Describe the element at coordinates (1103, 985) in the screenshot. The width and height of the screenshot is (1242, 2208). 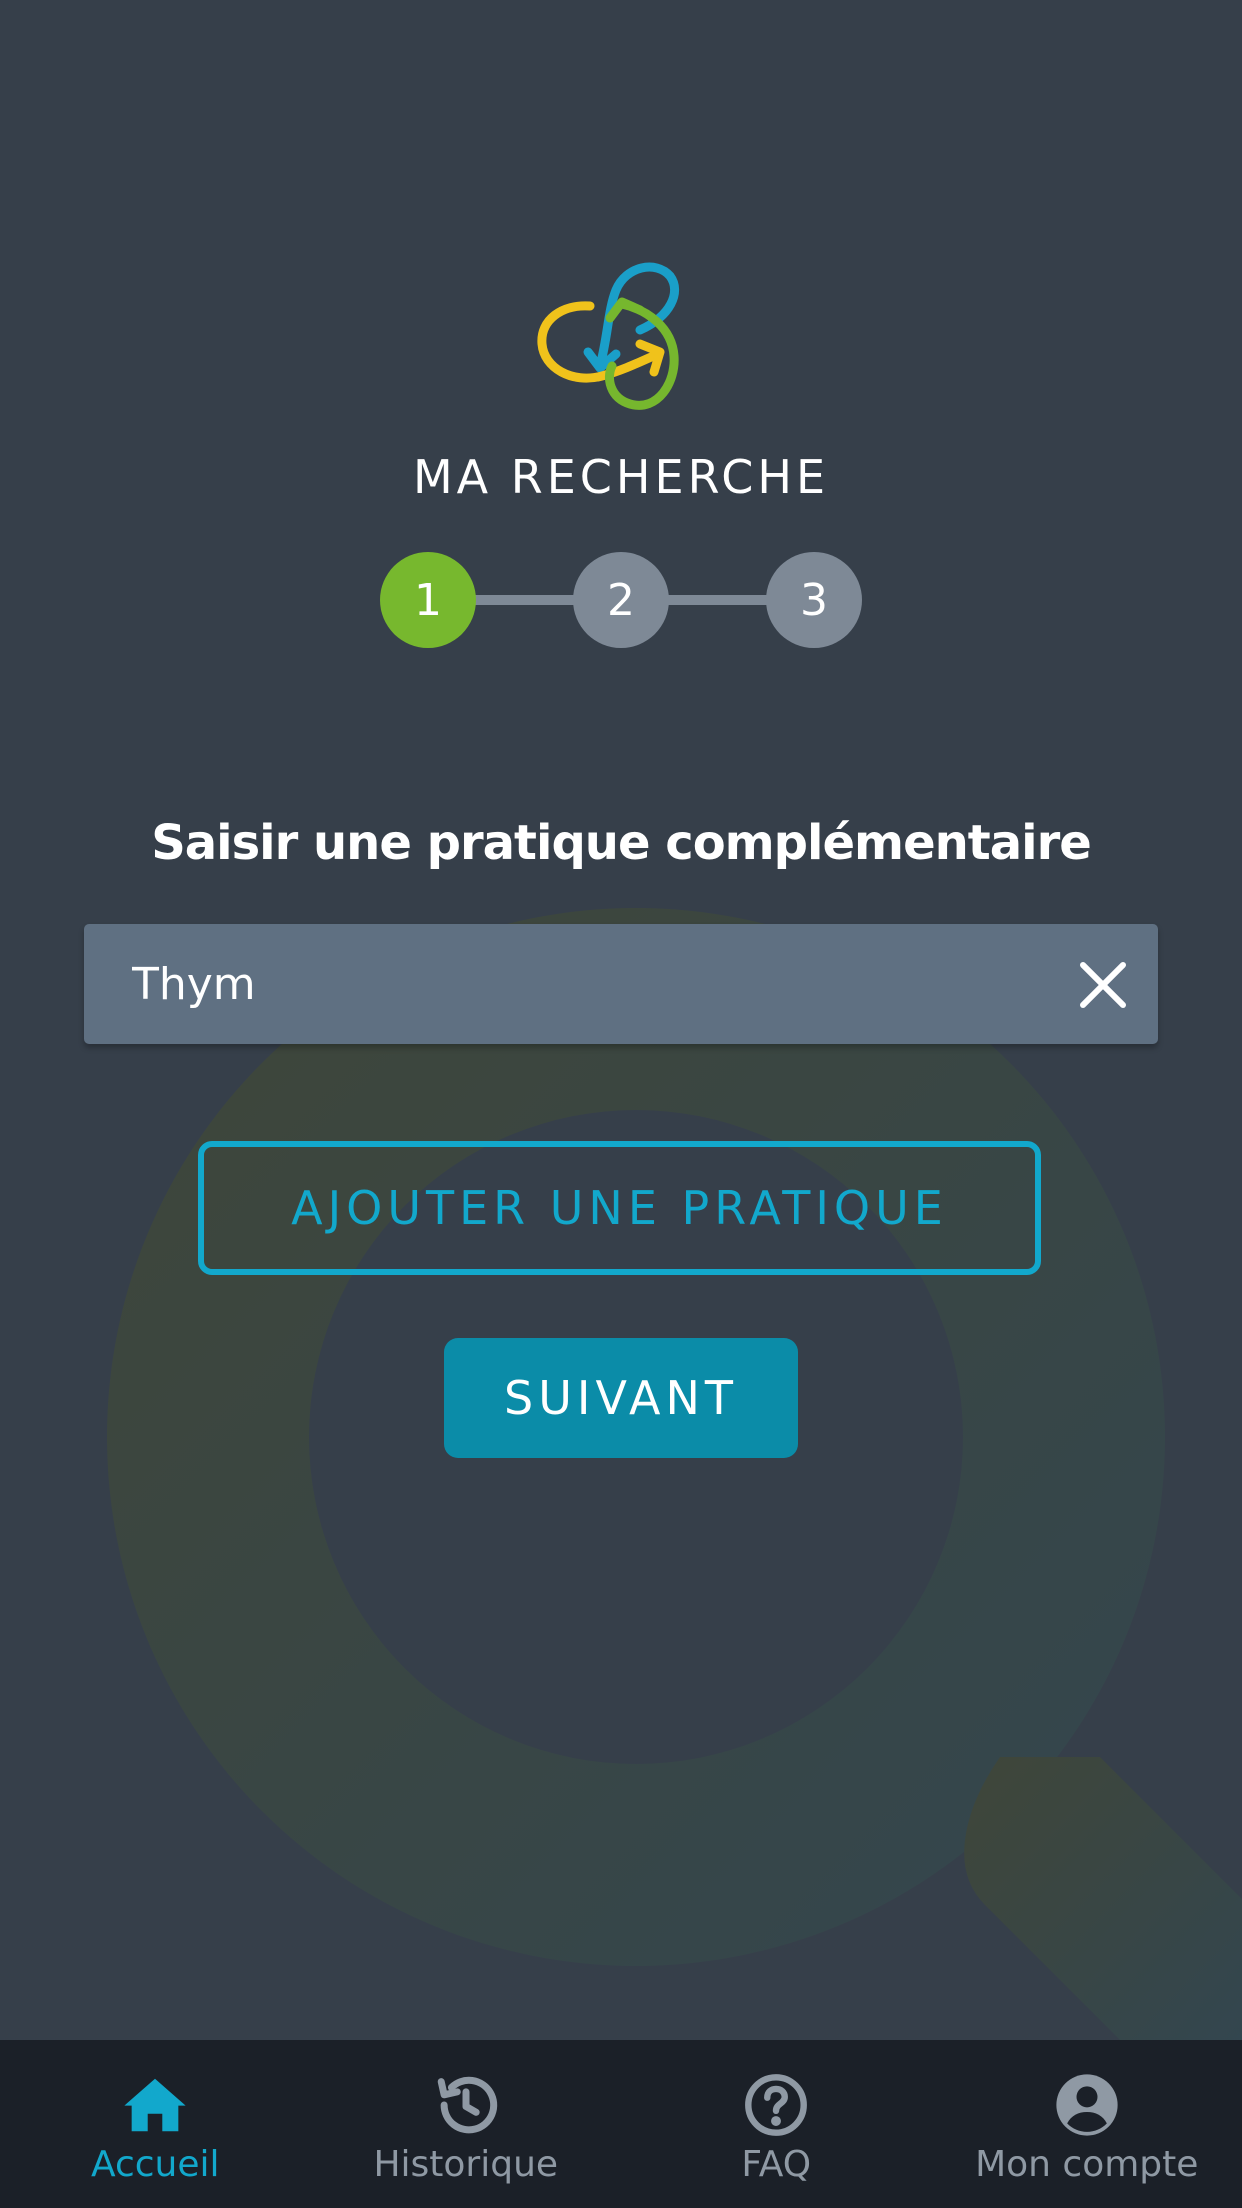
I see `close-icon` at that location.